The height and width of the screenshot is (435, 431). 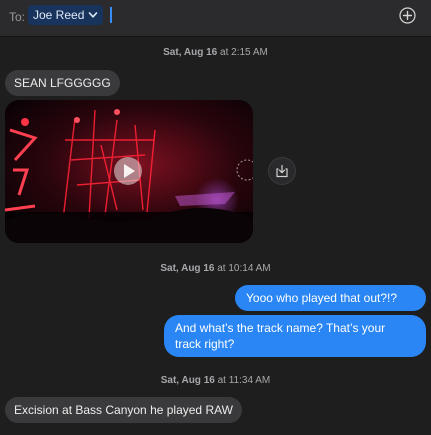 What do you see at coordinates (407, 15) in the screenshot?
I see `plus-circle-icon` at bounding box center [407, 15].